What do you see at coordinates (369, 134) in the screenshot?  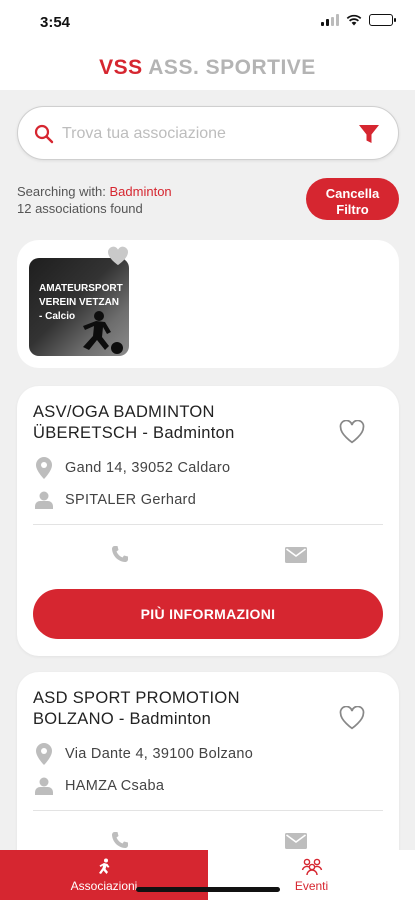 I see `filter-icon` at bounding box center [369, 134].